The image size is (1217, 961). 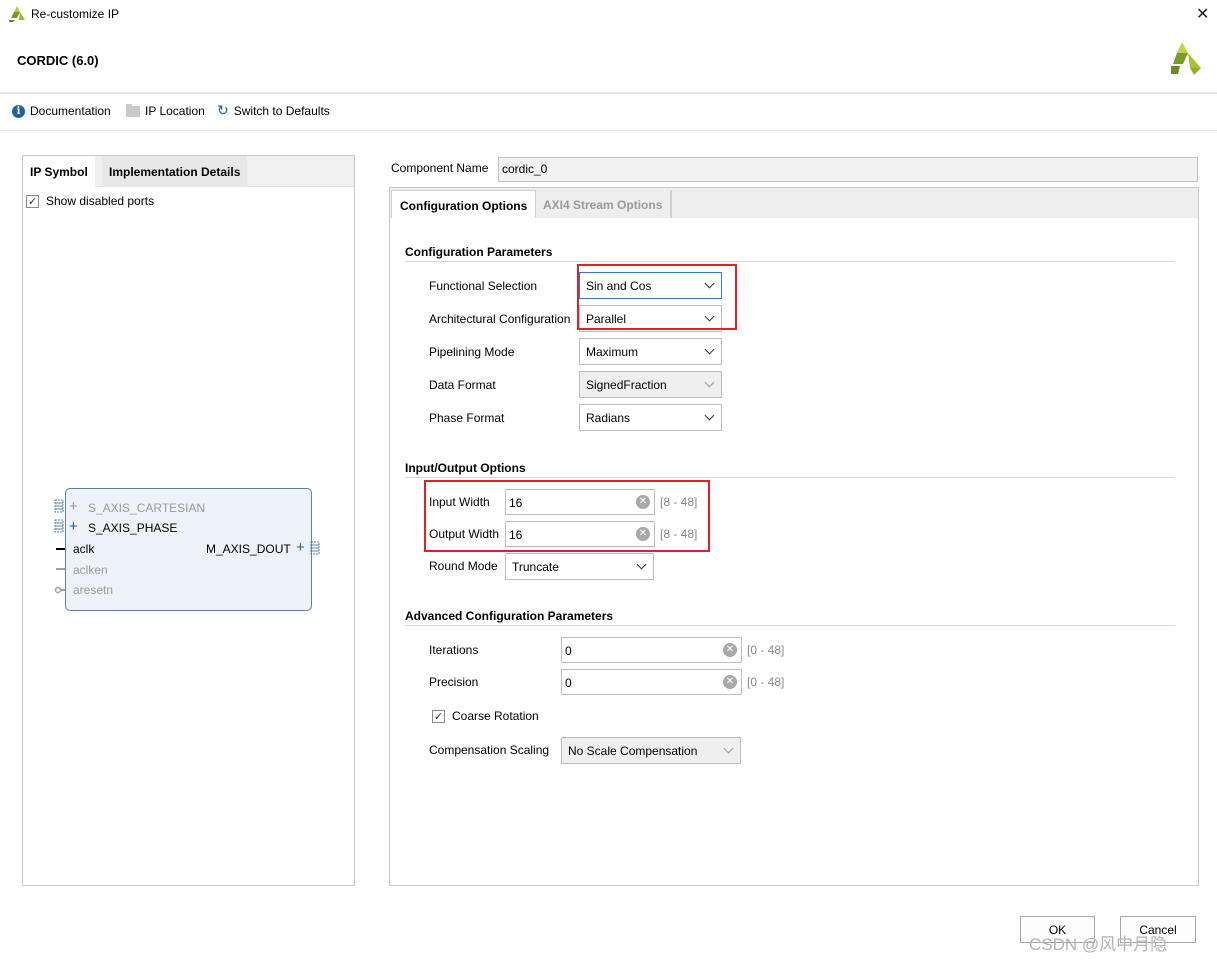 What do you see at coordinates (509, 616) in the screenshot?
I see `section-advanced-config: Advanced Configuration Parameters` at bounding box center [509, 616].